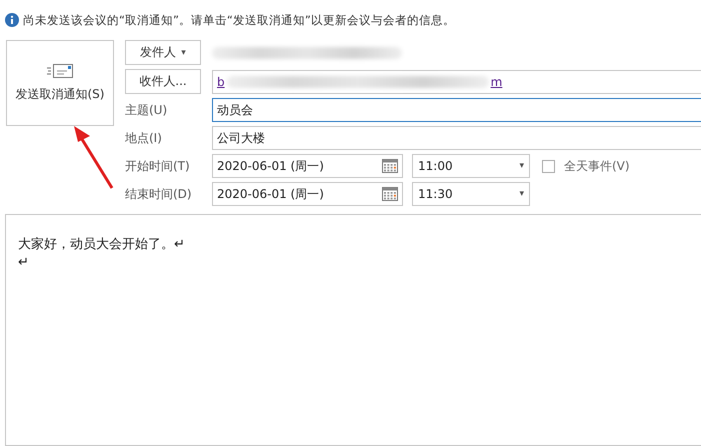 The width and height of the screenshot is (701, 446). Describe the element at coordinates (158, 166) in the screenshot. I see `field-label: 开始时间(T)` at that location.